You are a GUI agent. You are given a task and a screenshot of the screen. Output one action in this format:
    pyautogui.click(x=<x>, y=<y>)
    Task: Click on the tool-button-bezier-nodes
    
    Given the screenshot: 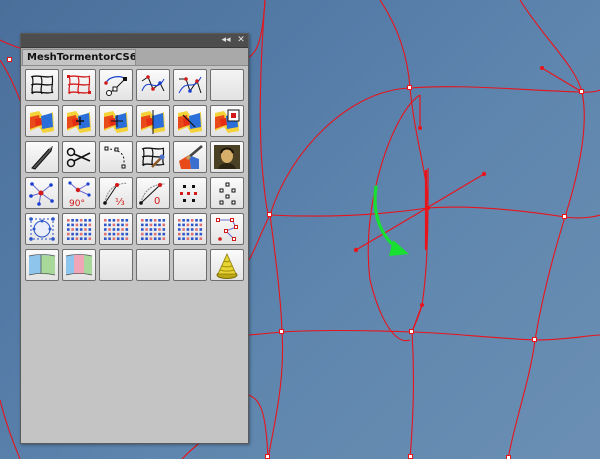 What is the action you would take?
    pyautogui.click(x=153, y=85)
    